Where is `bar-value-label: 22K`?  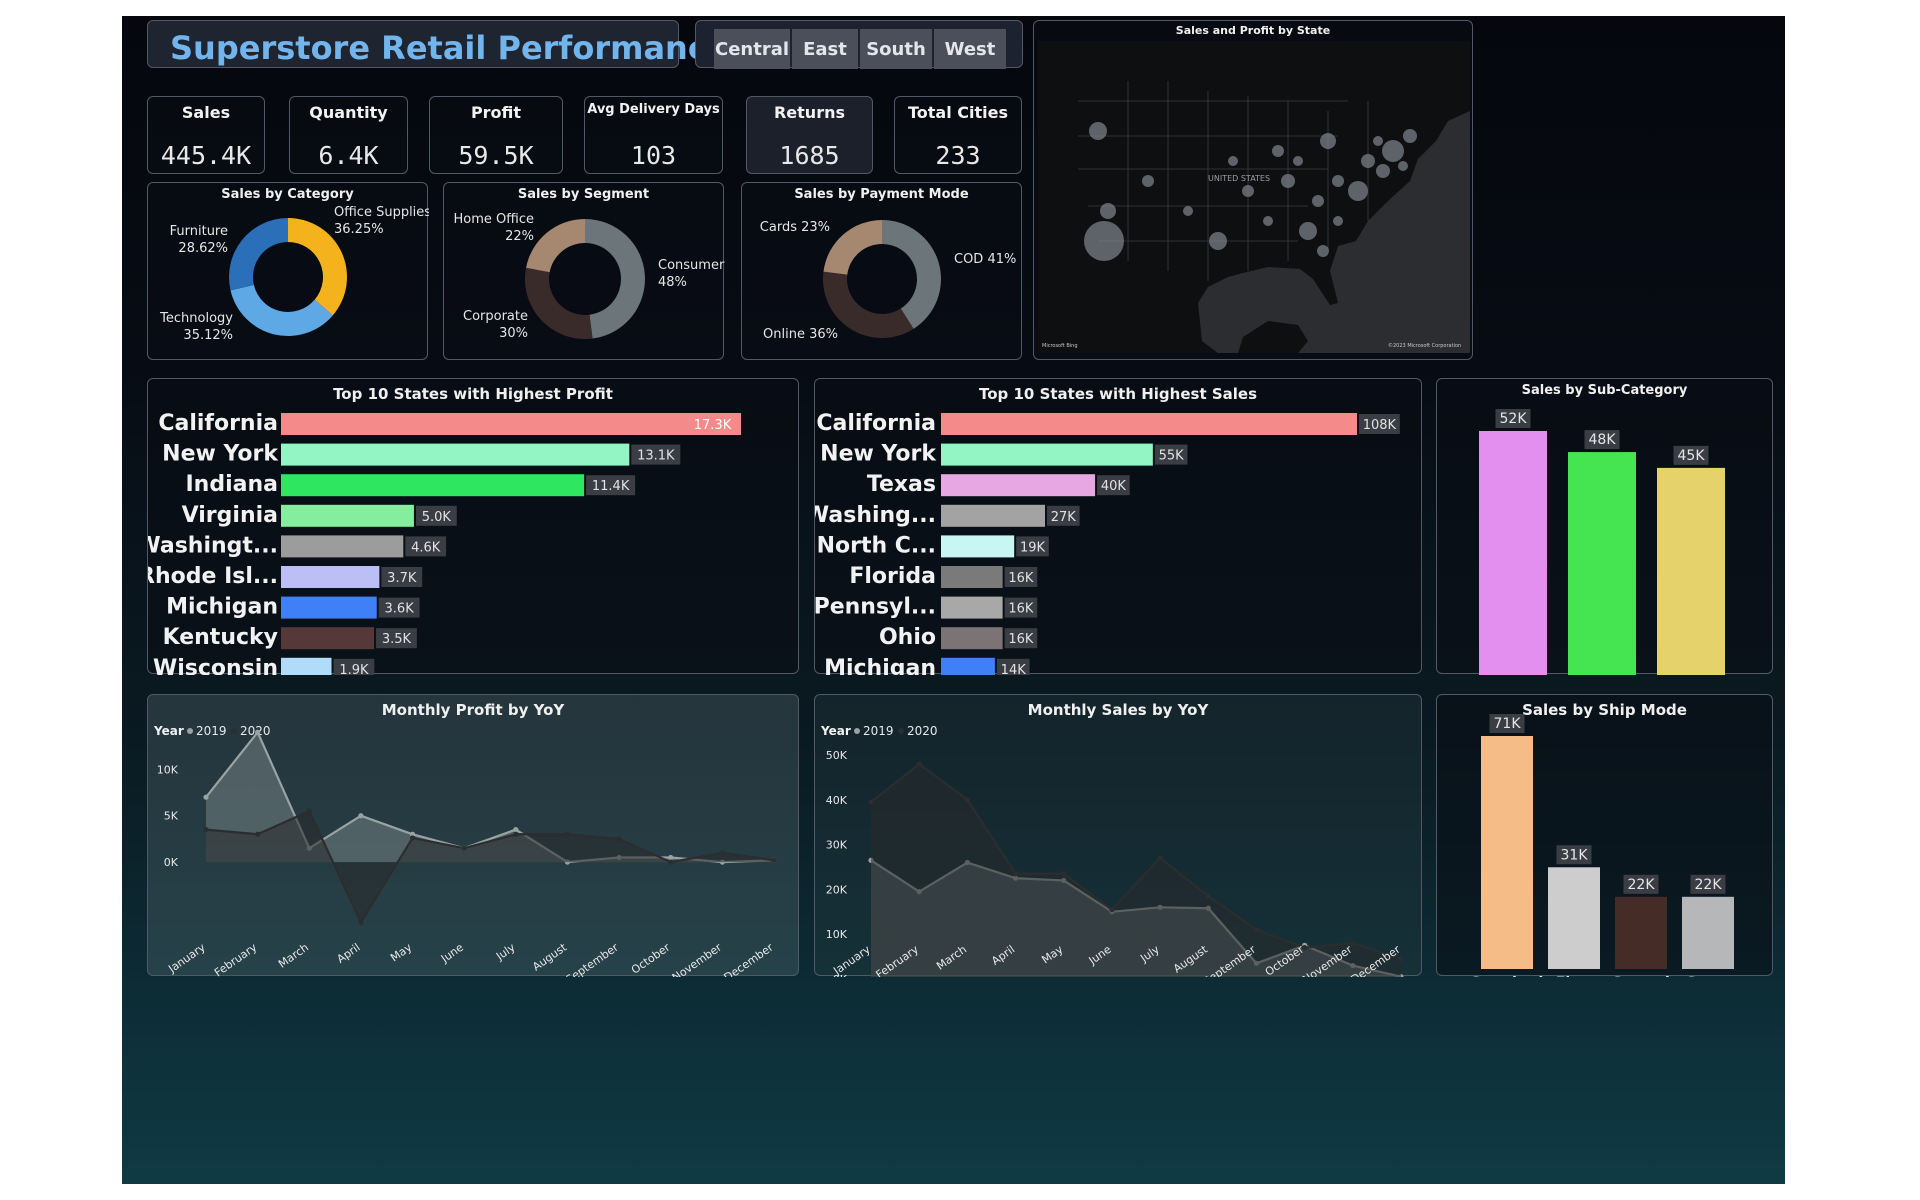
bar-value-label: 22K is located at coordinates (1709, 885).